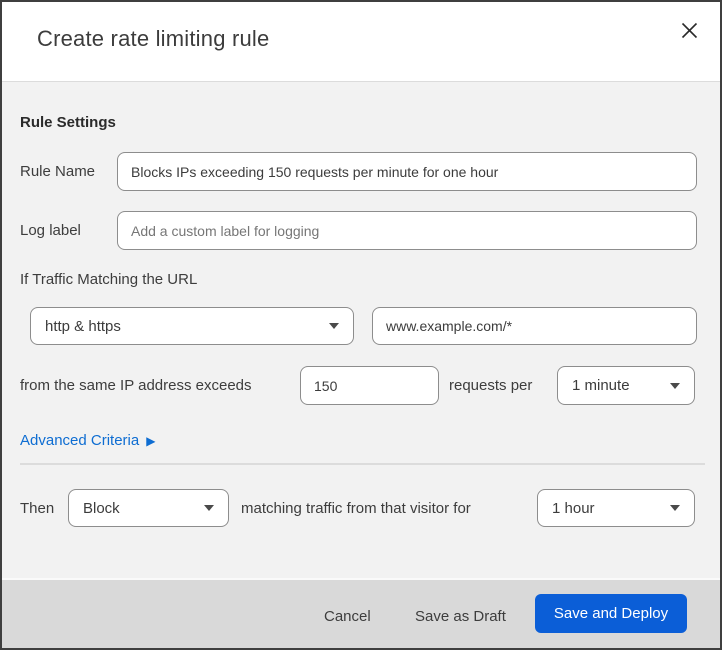  I want to click on then-label: Then, so click(37, 508).